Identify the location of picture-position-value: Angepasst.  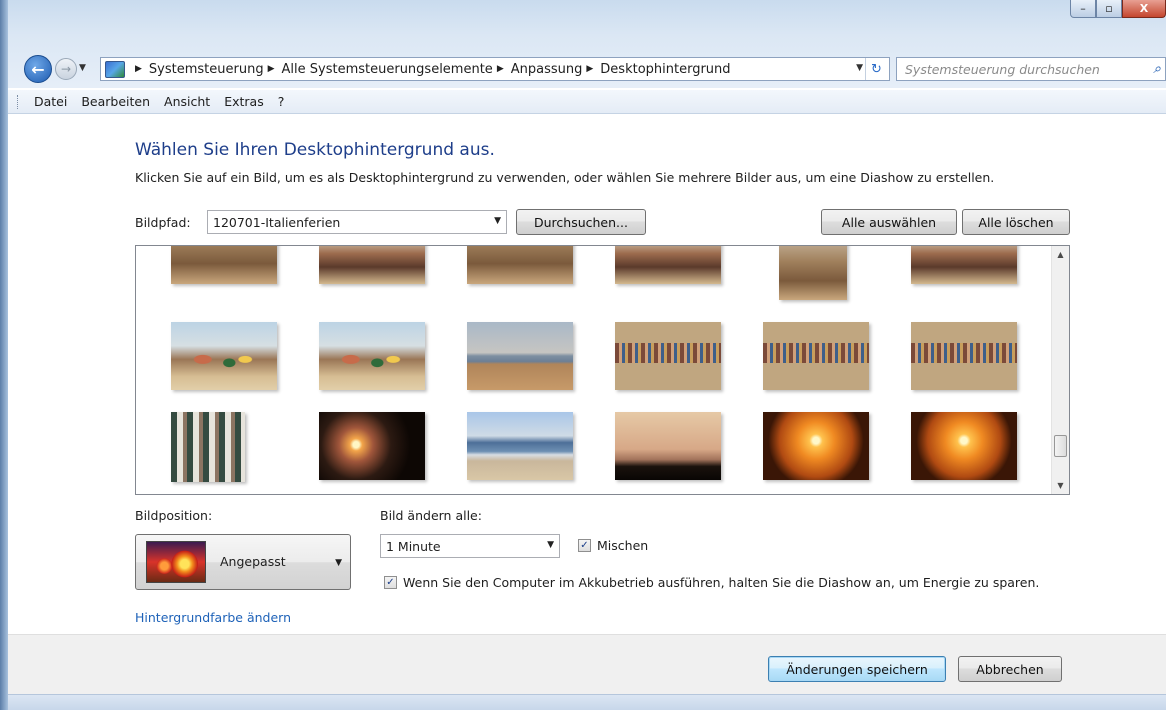
(253, 561).